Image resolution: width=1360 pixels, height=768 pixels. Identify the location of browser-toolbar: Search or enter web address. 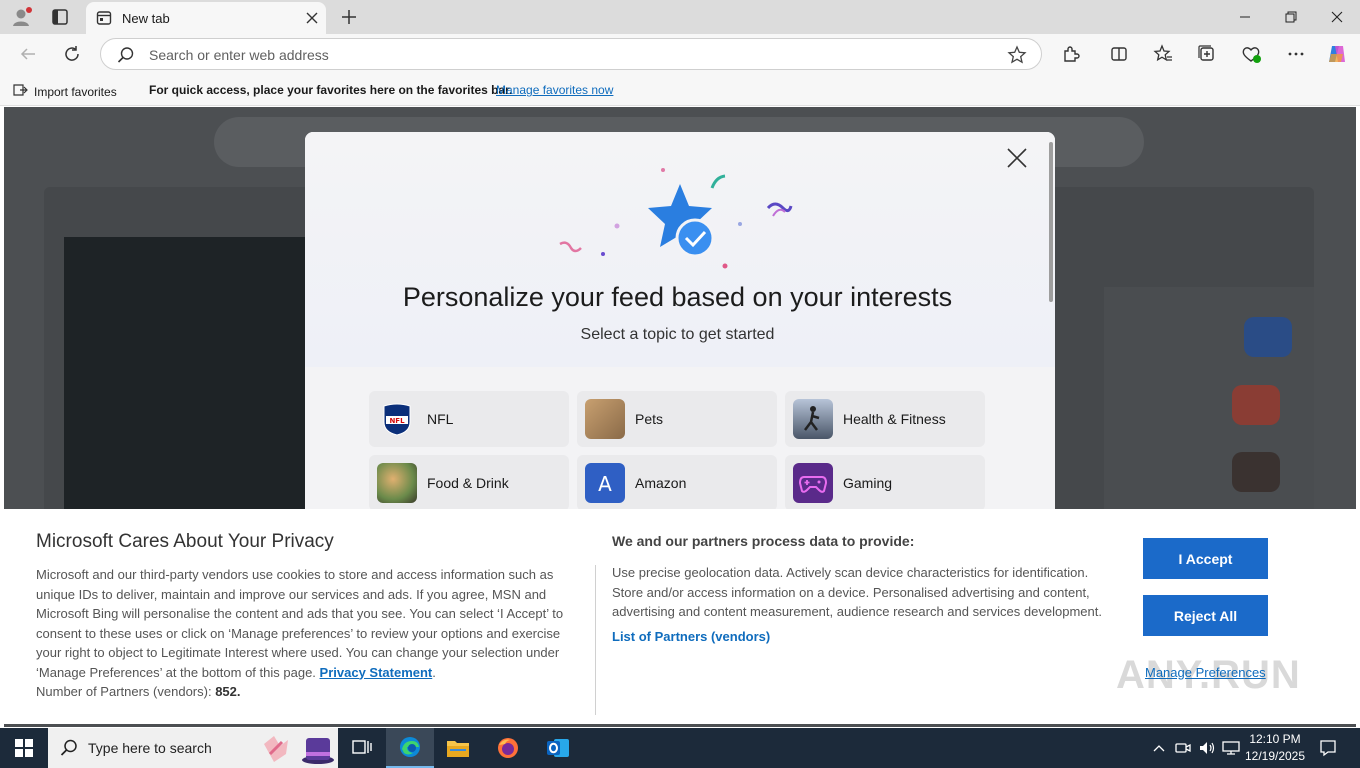
(680, 54).